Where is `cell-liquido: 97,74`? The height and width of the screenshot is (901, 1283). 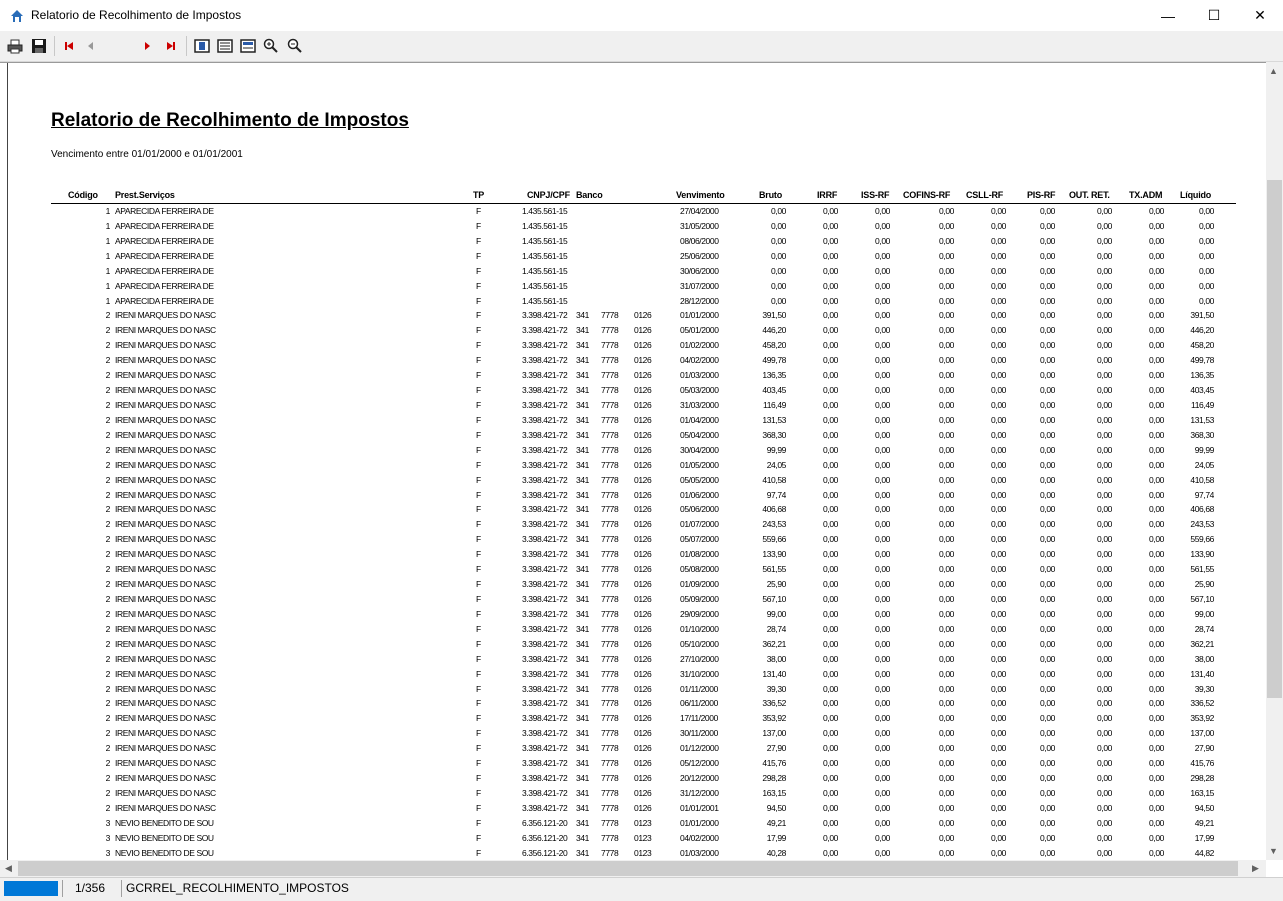 cell-liquido: 97,74 is located at coordinates (1204, 494).